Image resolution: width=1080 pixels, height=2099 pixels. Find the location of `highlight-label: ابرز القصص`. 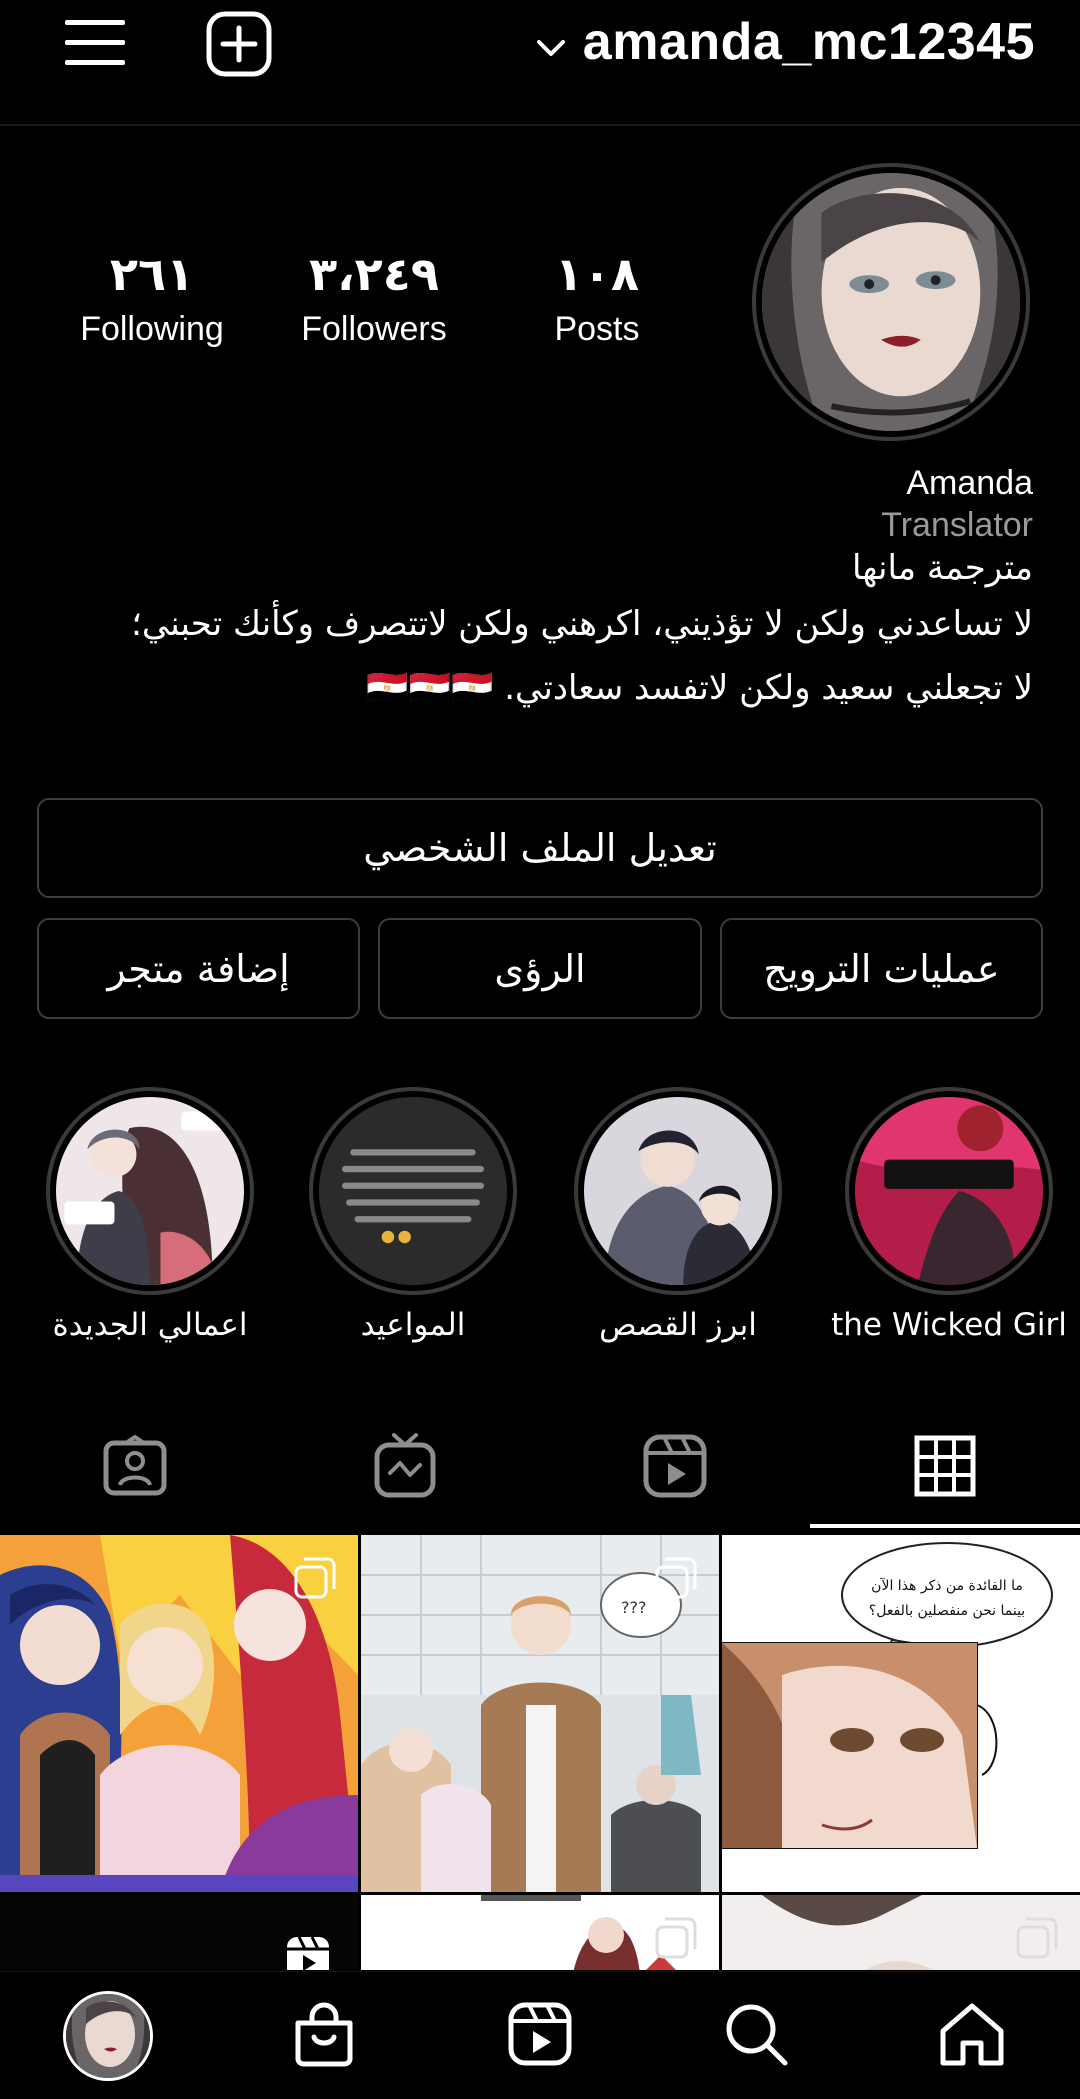

highlight-label: ابرز القصص is located at coordinates (678, 1325).